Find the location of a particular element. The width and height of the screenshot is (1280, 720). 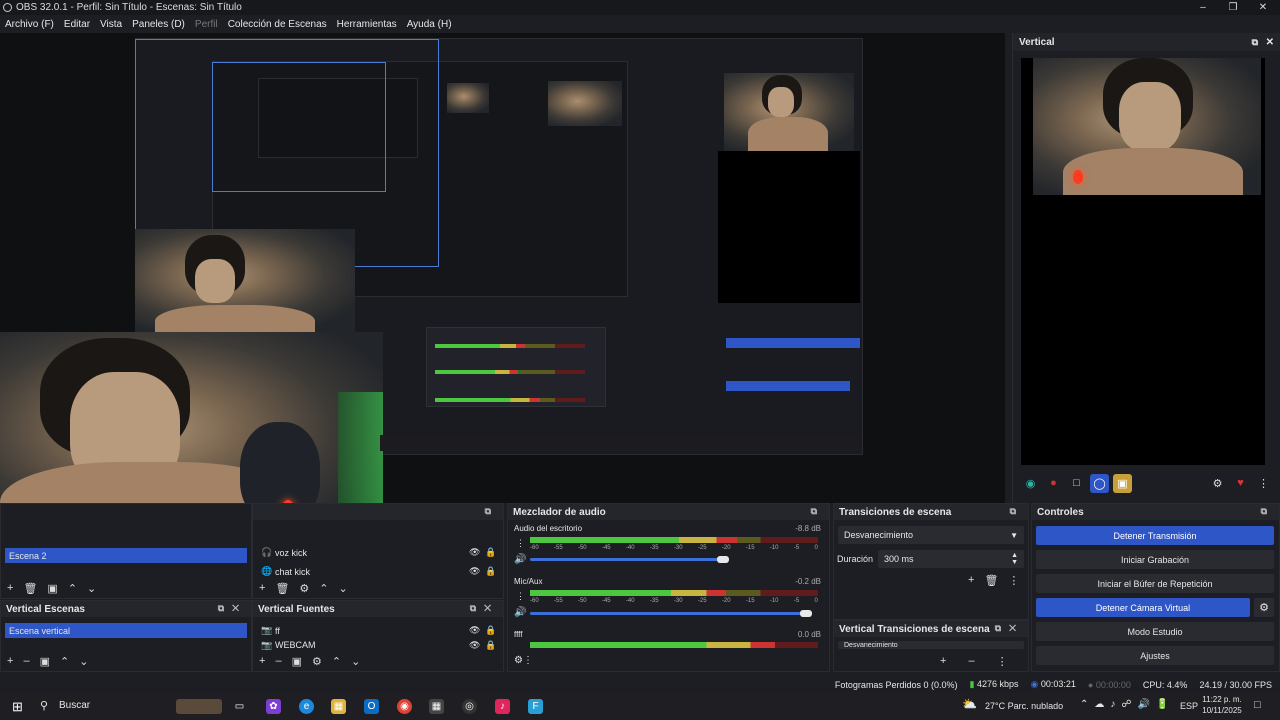

stop-streaming-button: Detener Transmisión is located at coordinates (1155, 535).